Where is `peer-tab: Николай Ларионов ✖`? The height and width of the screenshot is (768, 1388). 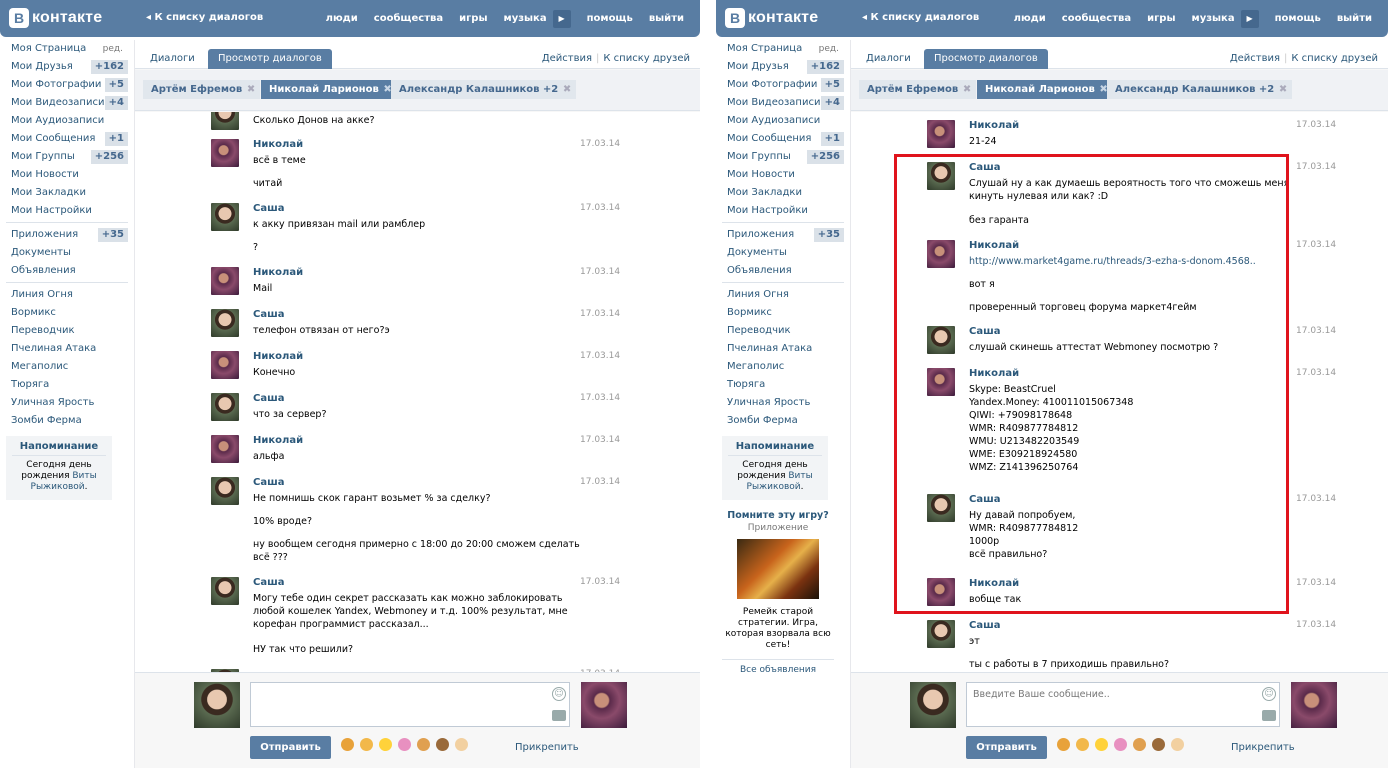
peer-tab: Николай Ларионов ✖ is located at coordinates (329, 89).